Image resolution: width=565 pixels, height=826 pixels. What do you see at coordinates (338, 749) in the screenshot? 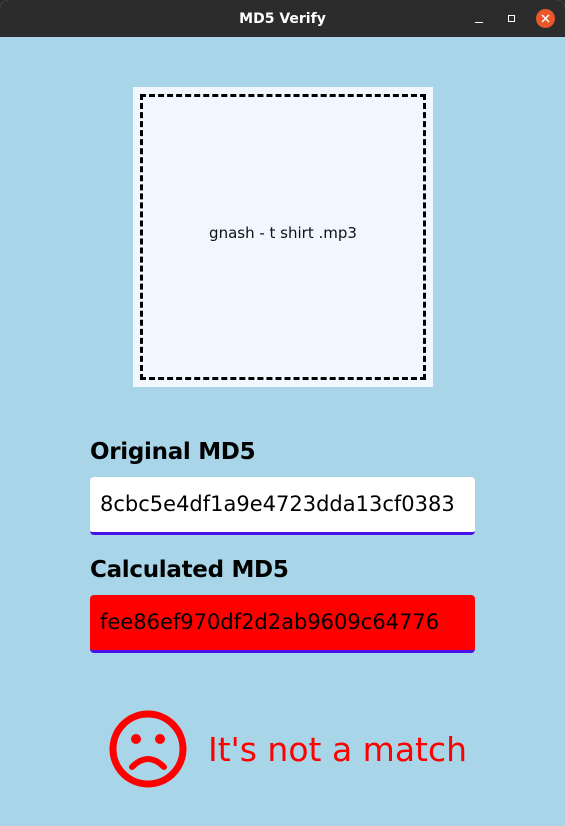
I see `result-message: It's not a match` at bounding box center [338, 749].